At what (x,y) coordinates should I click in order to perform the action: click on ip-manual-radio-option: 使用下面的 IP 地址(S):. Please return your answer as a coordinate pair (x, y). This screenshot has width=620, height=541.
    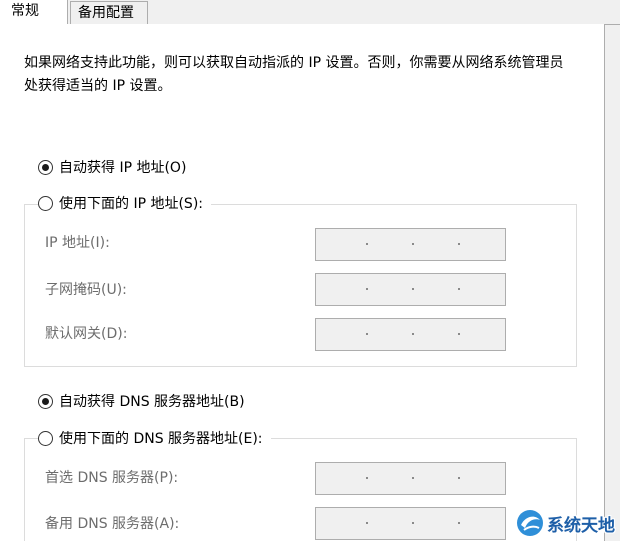
    Looking at the image, I should click on (124, 203).